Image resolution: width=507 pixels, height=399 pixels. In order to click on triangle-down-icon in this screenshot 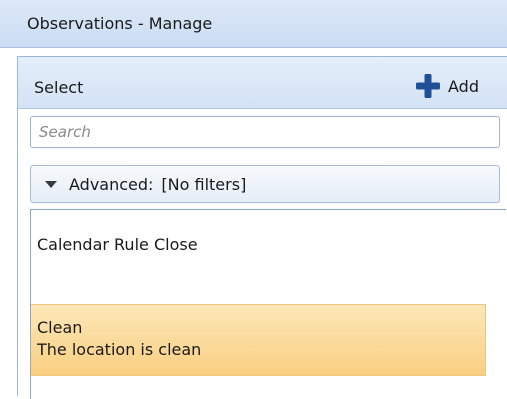, I will do `click(51, 184)`.